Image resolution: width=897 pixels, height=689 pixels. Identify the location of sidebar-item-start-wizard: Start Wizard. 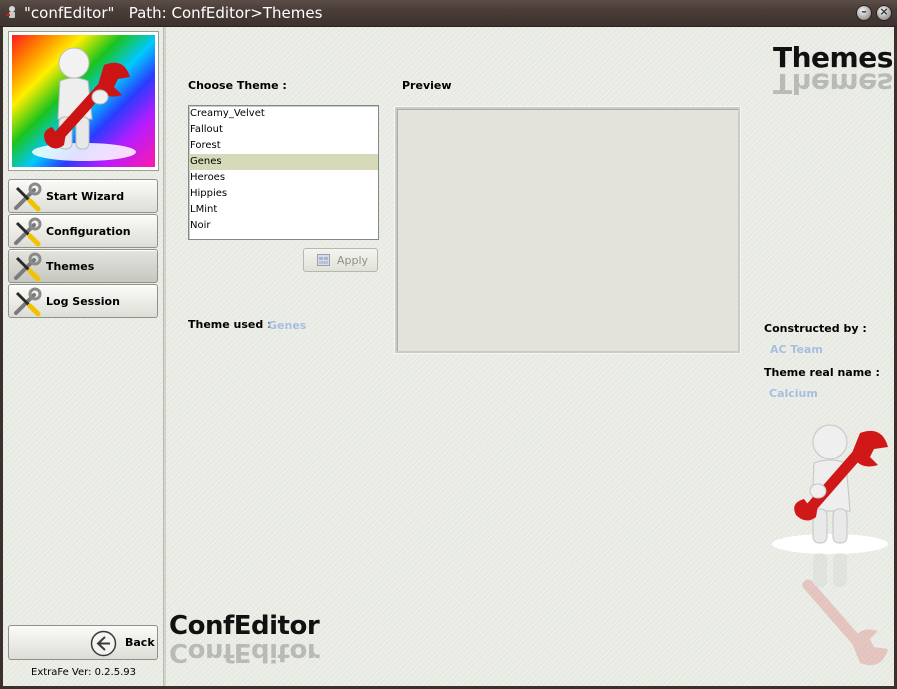
(83, 196).